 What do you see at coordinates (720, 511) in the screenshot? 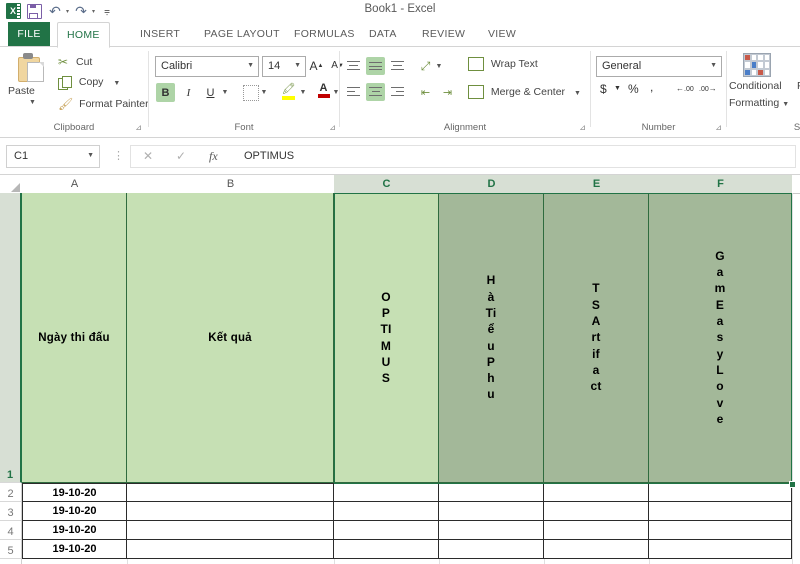
I see `cell-f3` at bounding box center [720, 511].